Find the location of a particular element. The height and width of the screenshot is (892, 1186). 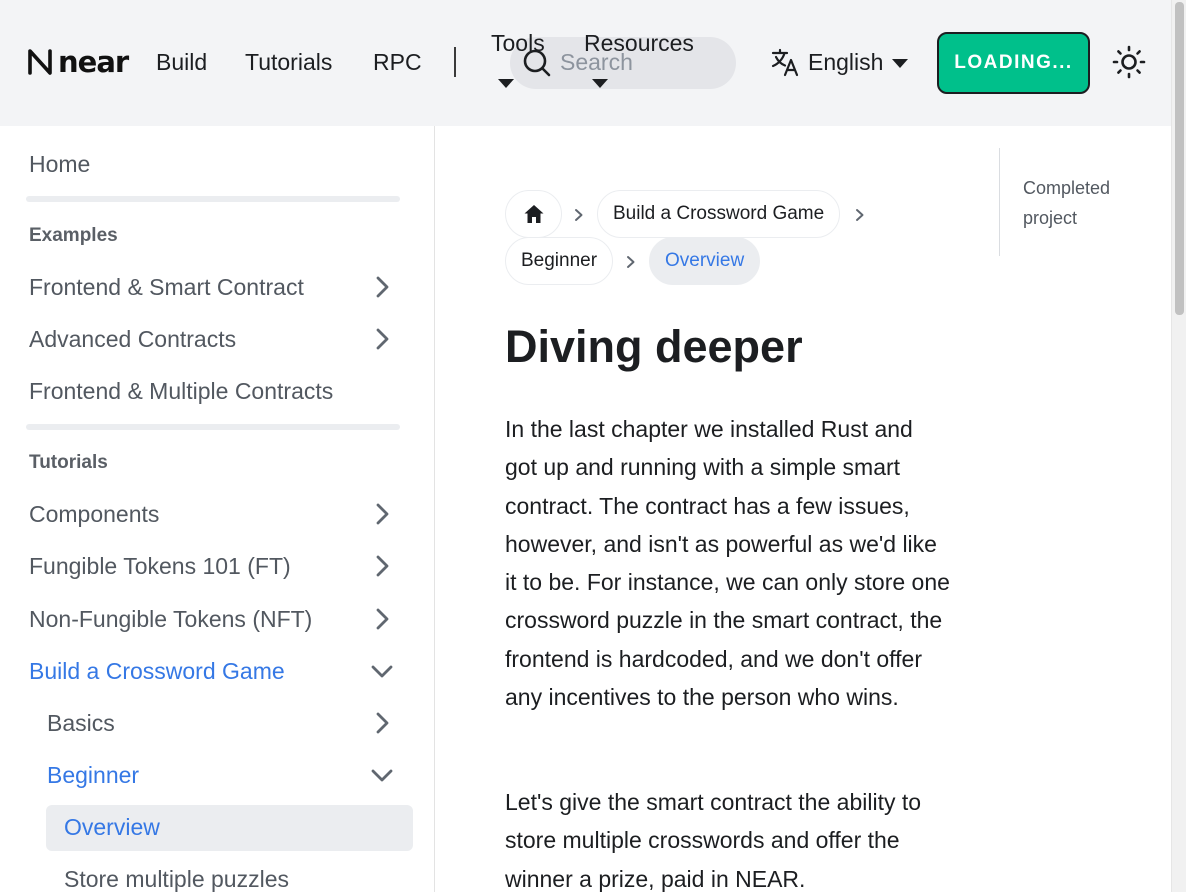

sidebar-item-frontend-smart-contract: Frontend & Smart Contract is located at coordinates (166, 287).